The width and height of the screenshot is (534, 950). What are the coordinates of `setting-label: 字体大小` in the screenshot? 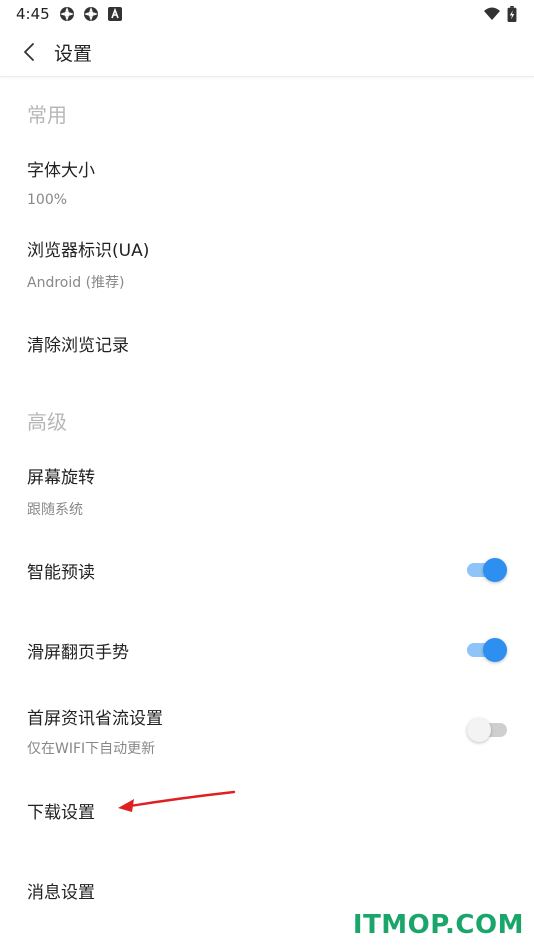 It's located at (61, 171).